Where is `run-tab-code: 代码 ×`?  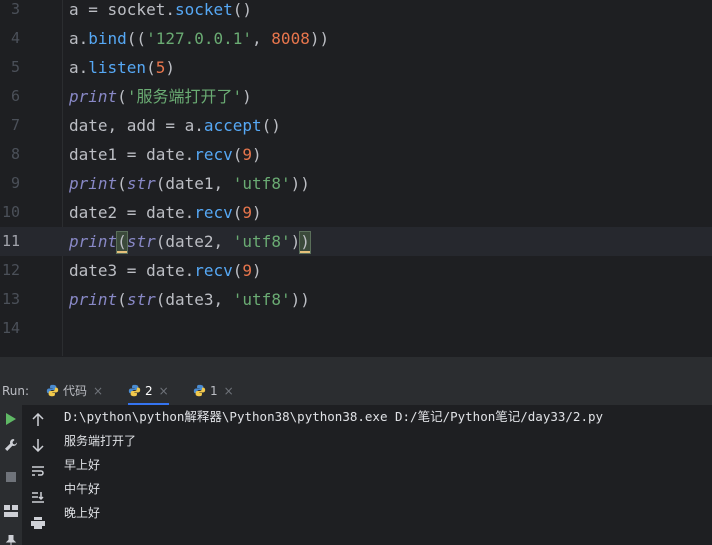
run-tab-code: 代码 × is located at coordinates (74, 391).